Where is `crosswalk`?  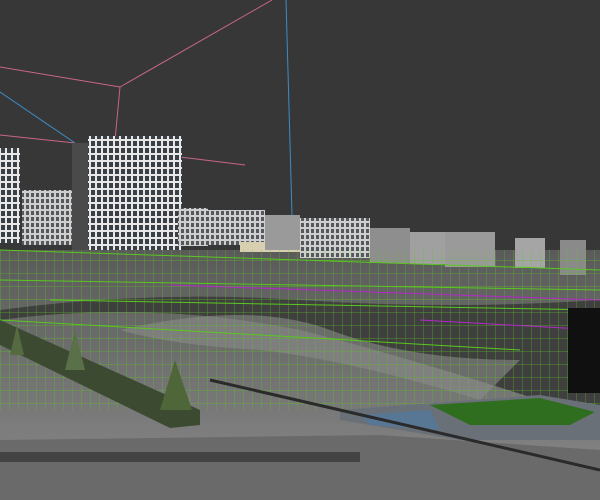
crosswalk is located at coordinates (180, 457).